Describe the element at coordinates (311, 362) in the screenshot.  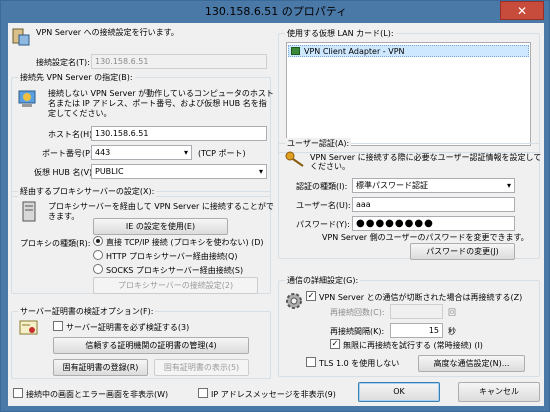
I see `tls-checkbox` at that location.